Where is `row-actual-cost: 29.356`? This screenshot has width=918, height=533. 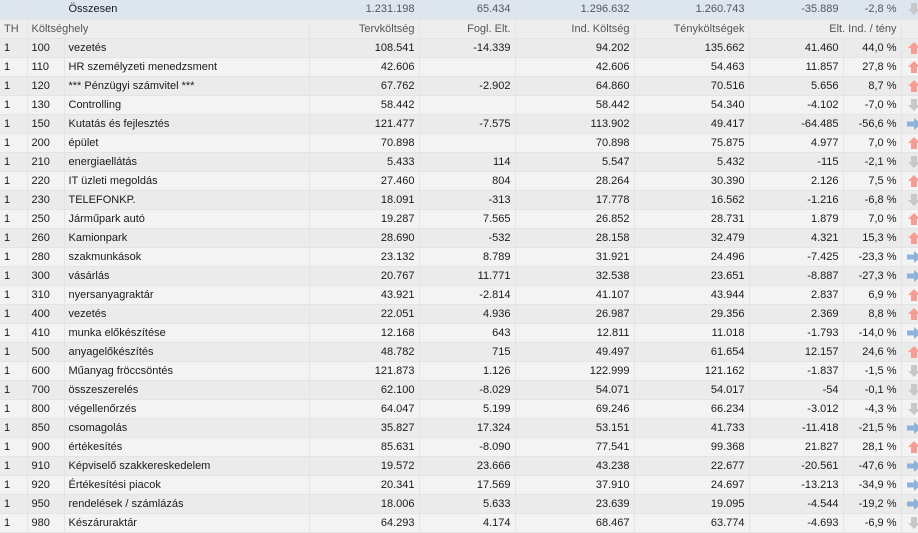
row-actual-cost: 29.356 is located at coordinates (692, 314).